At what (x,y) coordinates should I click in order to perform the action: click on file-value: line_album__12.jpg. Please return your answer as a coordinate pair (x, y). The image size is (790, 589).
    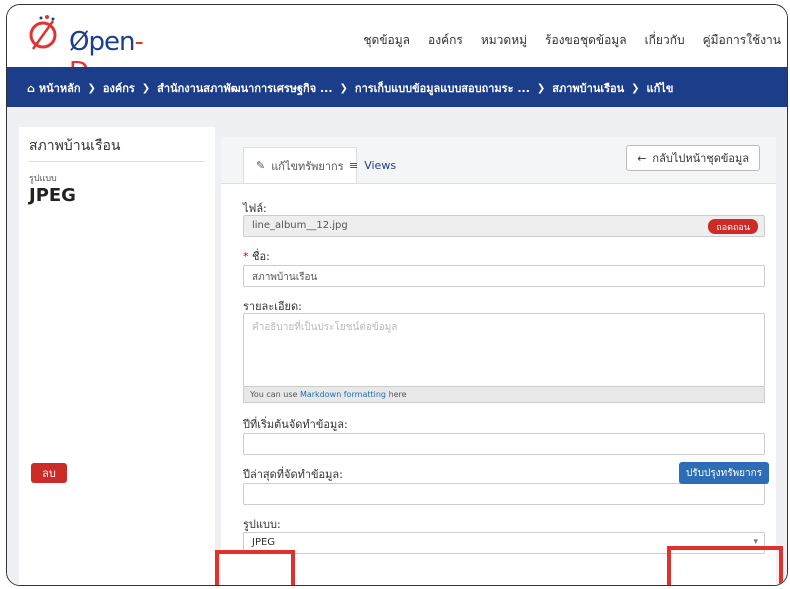
    Looking at the image, I should click on (300, 225).